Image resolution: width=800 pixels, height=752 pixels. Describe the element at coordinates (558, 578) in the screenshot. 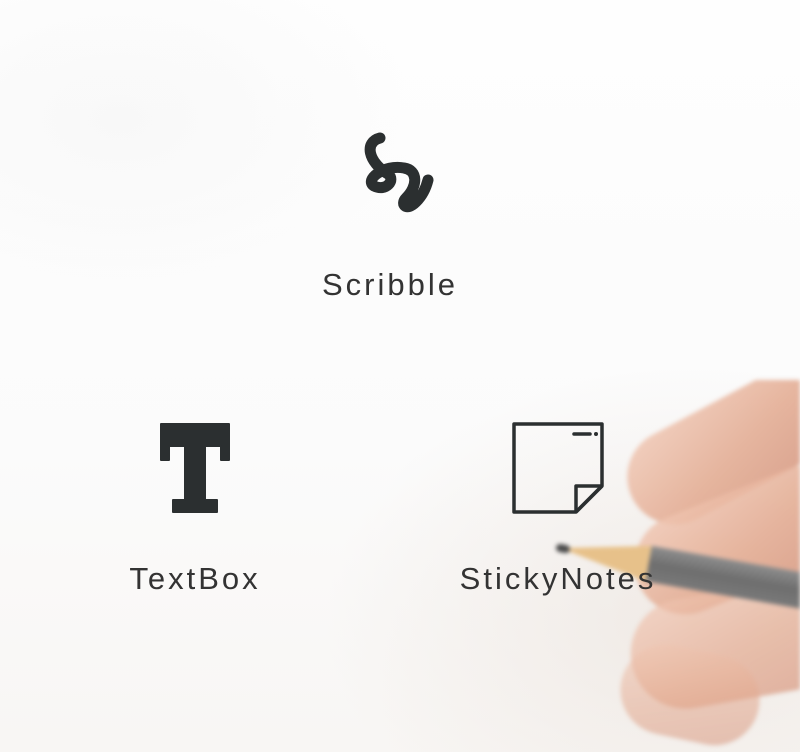

I see `sticky-notes-label: StickyNotes` at that location.